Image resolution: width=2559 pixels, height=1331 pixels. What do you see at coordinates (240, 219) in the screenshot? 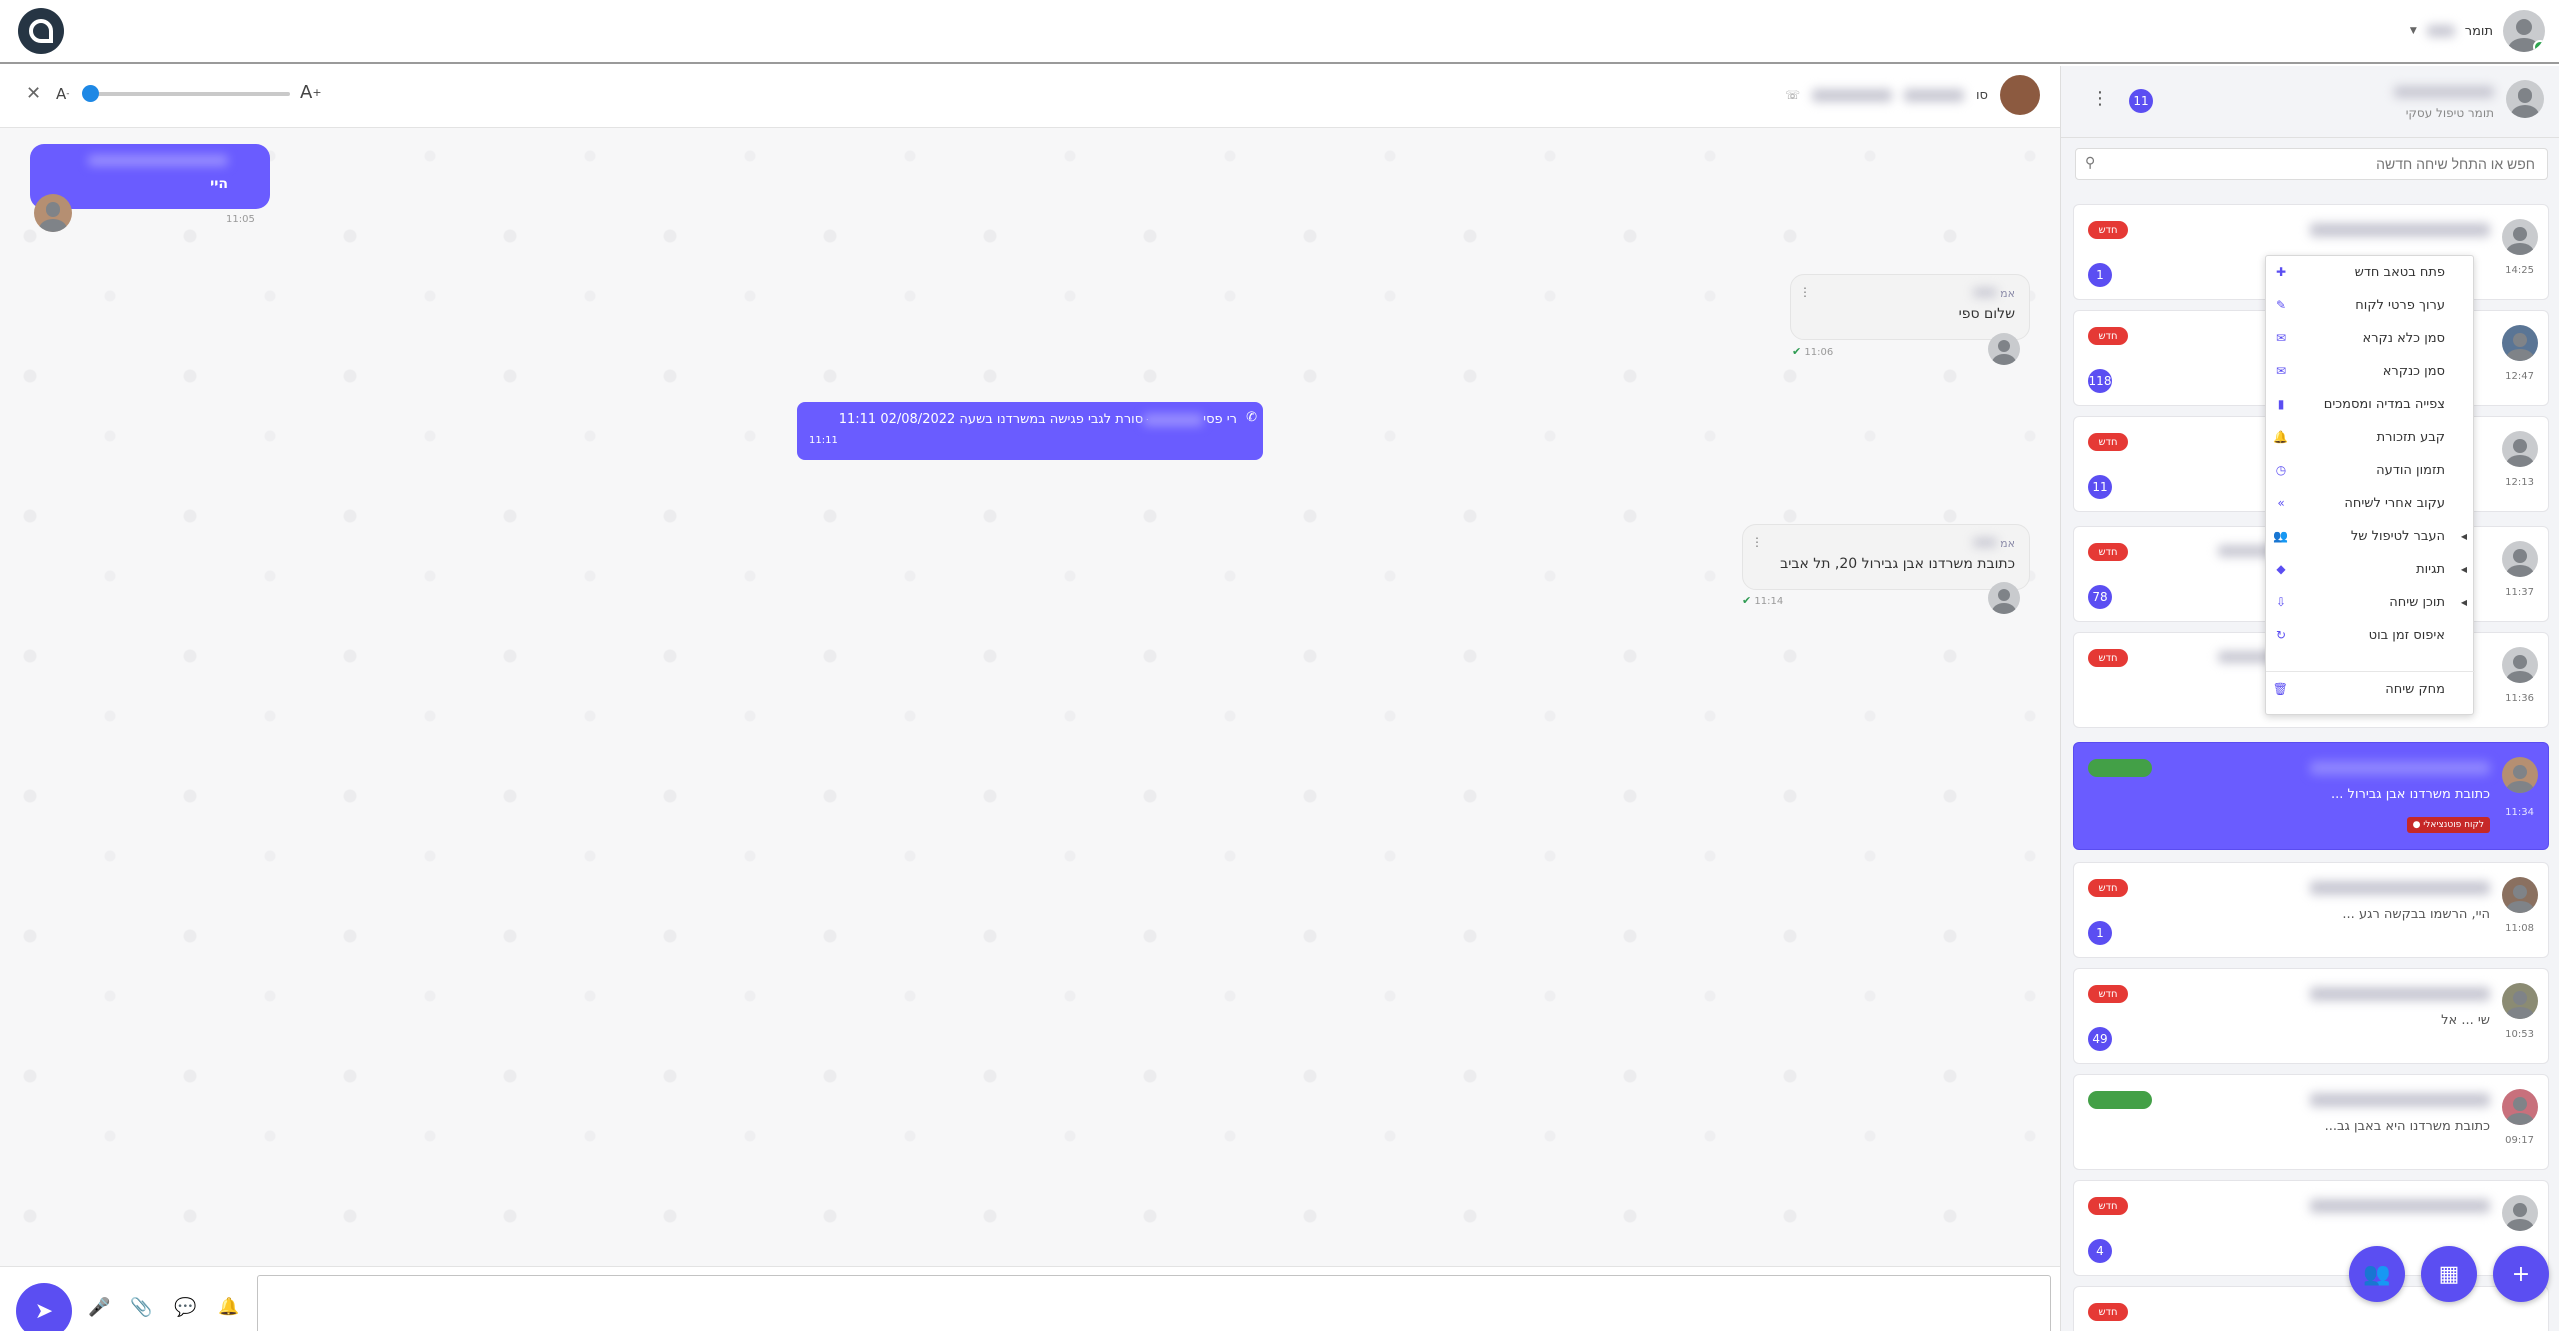
I see `message-time: 11:05` at bounding box center [240, 219].